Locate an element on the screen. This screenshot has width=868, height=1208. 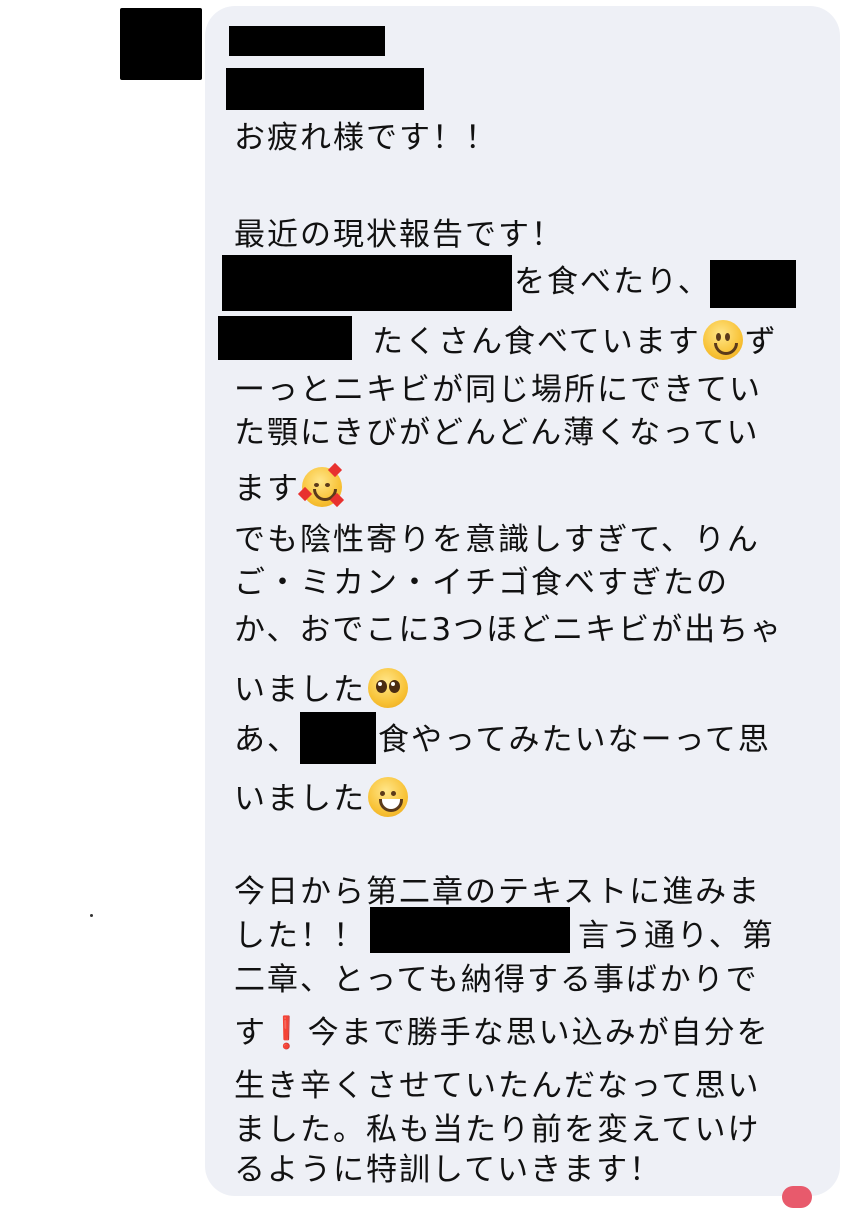
sender-avatar-redacted is located at coordinates (161, 44).